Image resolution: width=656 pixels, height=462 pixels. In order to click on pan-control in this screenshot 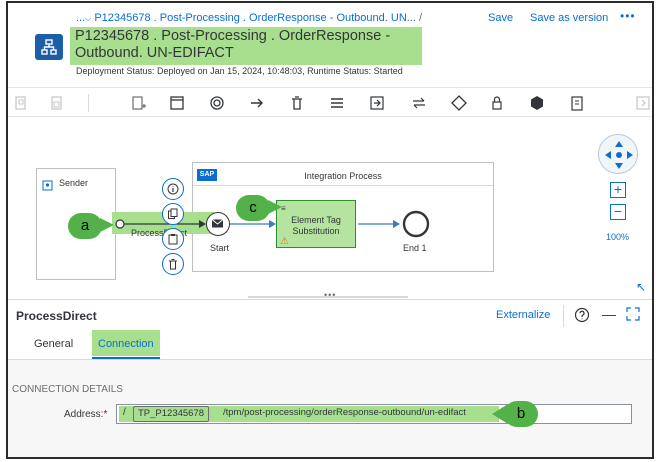, I will do `click(618, 154)`.